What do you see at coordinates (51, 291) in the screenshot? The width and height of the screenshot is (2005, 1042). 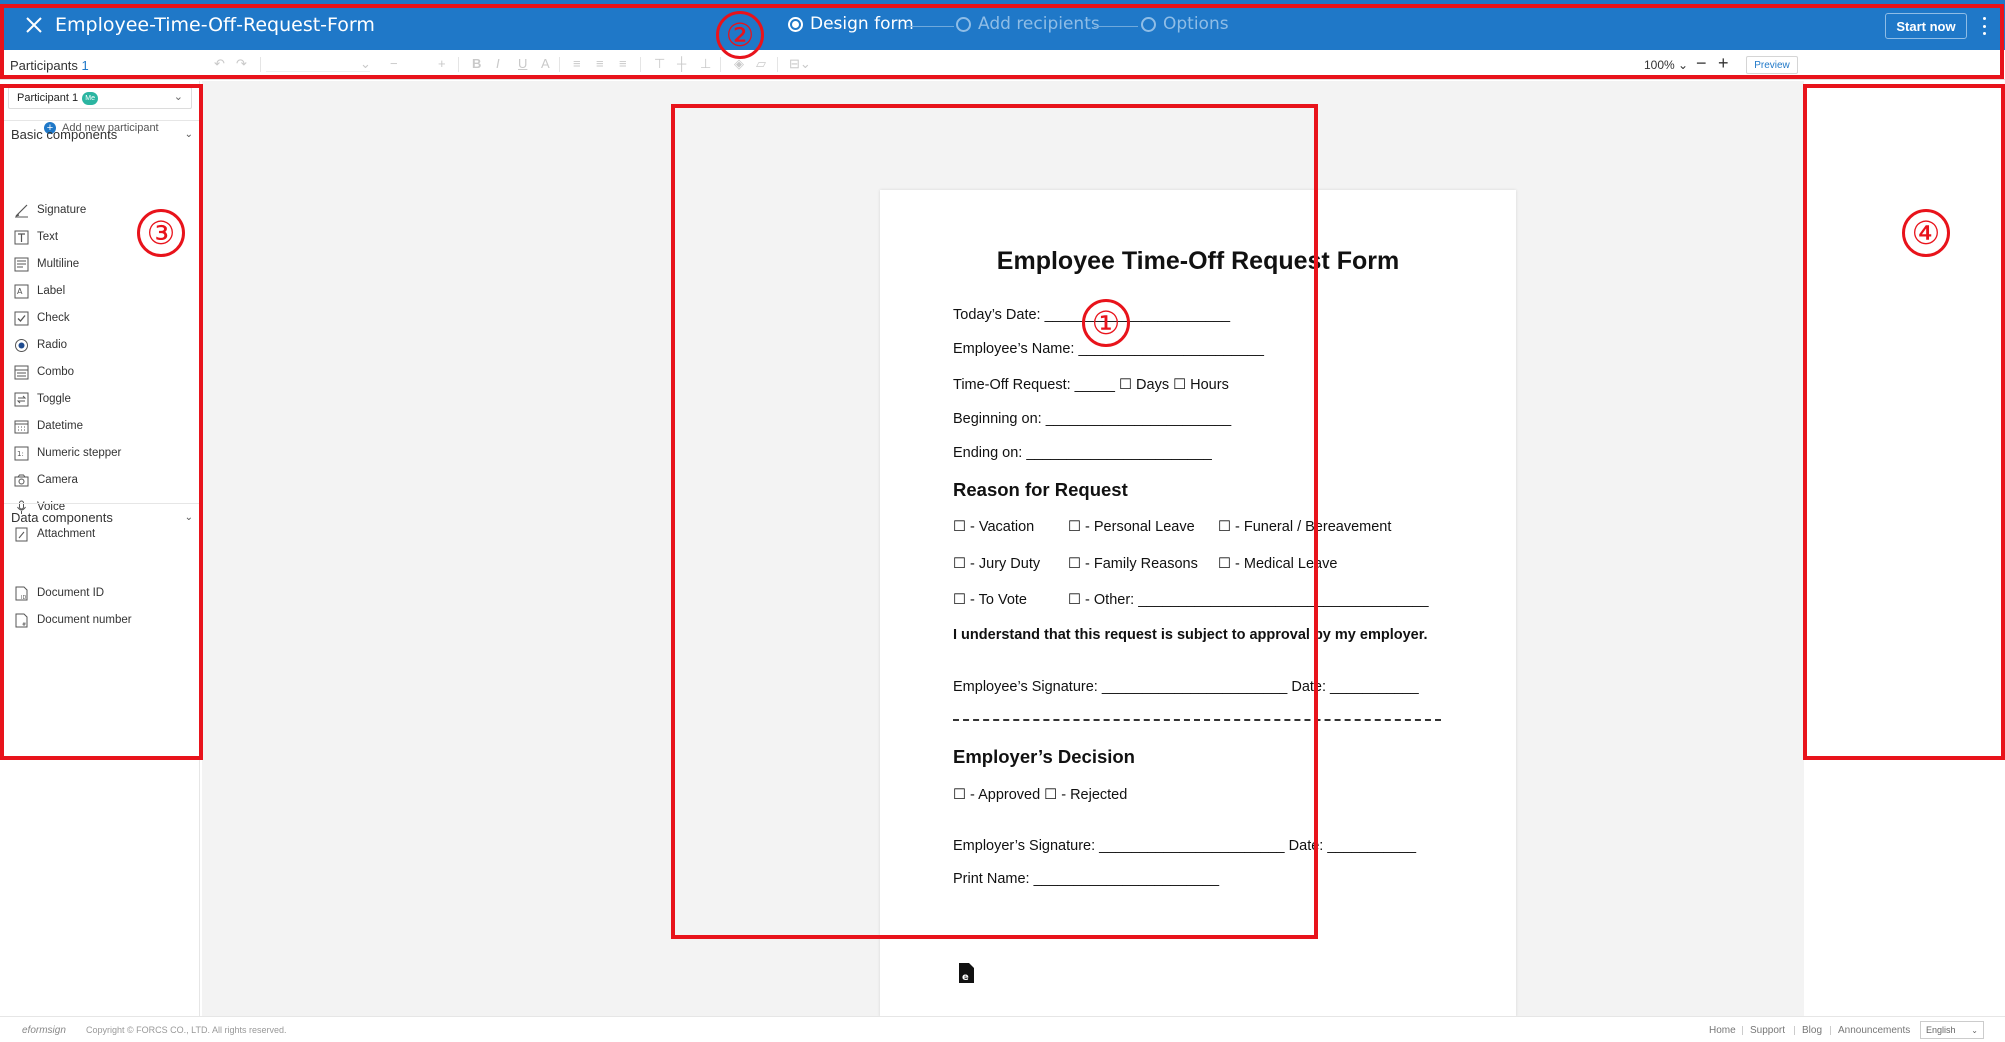 I see `component-label: Label` at bounding box center [51, 291].